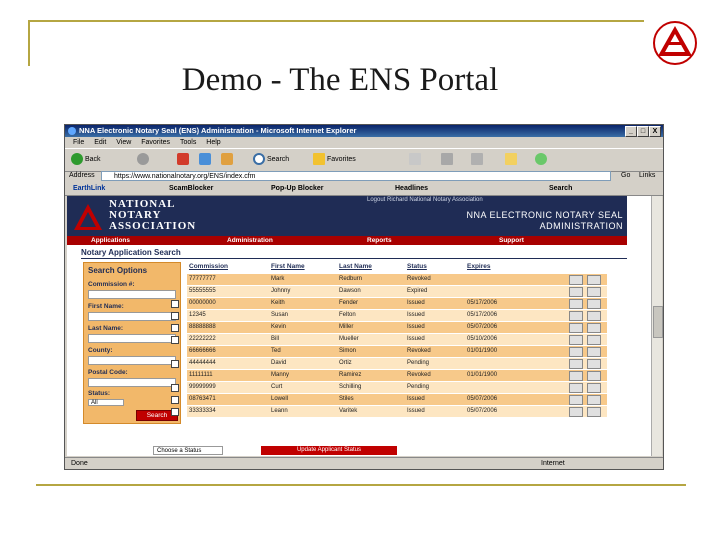 The image size is (720, 540). What do you see at coordinates (110, 240) in the screenshot?
I see `nav-applications: Applications` at bounding box center [110, 240].